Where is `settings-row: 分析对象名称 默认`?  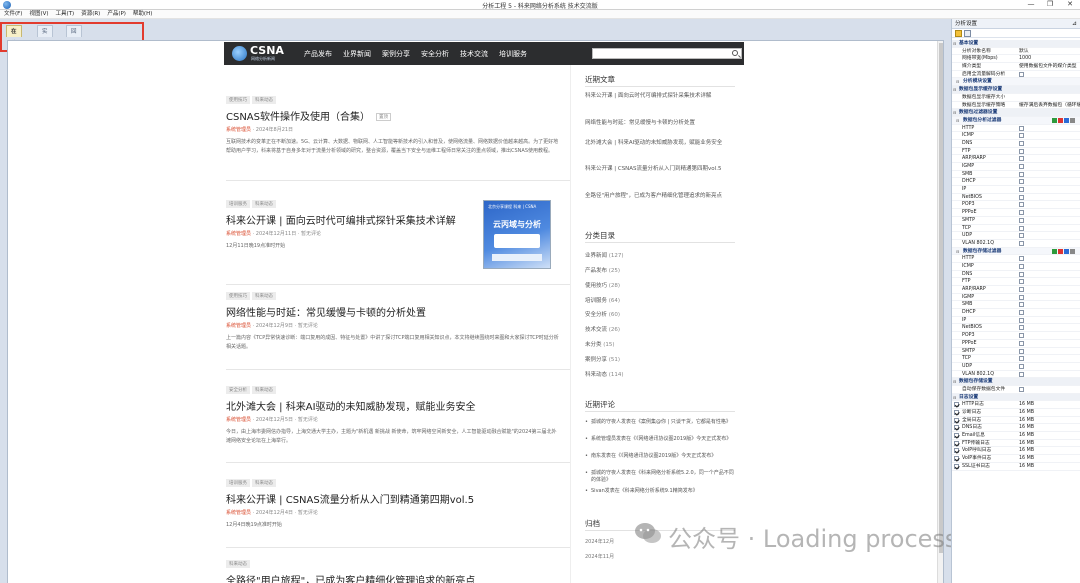 settings-row: 分析对象名称 默认 is located at coordinates (1016, 52).